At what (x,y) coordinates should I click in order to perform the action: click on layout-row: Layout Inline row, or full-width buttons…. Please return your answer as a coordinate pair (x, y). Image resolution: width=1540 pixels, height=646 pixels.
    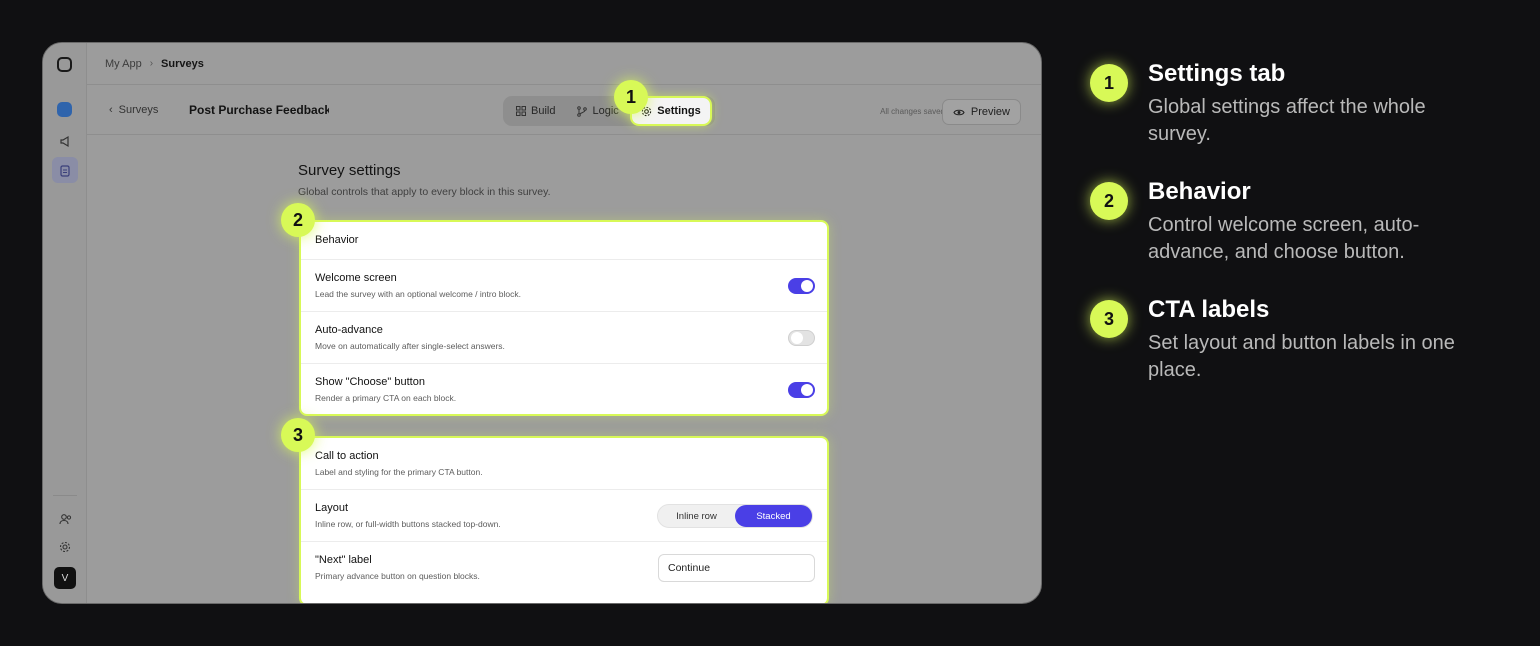
    Looking at the image, I should click on (564, 516).